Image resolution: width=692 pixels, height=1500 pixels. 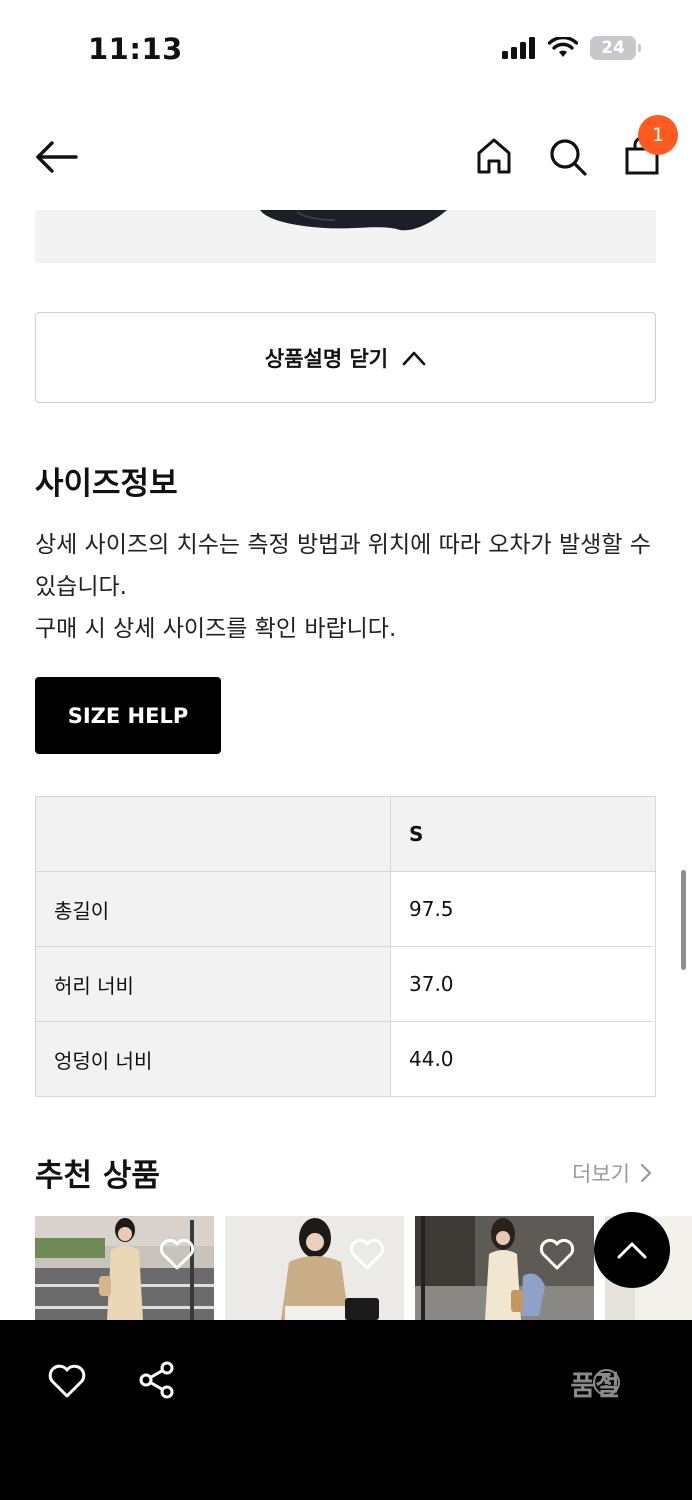 What do you see at coordinates (353, 220) in the screenshot?
I see `product-photo-bottom` at bounding box center [353, 220].